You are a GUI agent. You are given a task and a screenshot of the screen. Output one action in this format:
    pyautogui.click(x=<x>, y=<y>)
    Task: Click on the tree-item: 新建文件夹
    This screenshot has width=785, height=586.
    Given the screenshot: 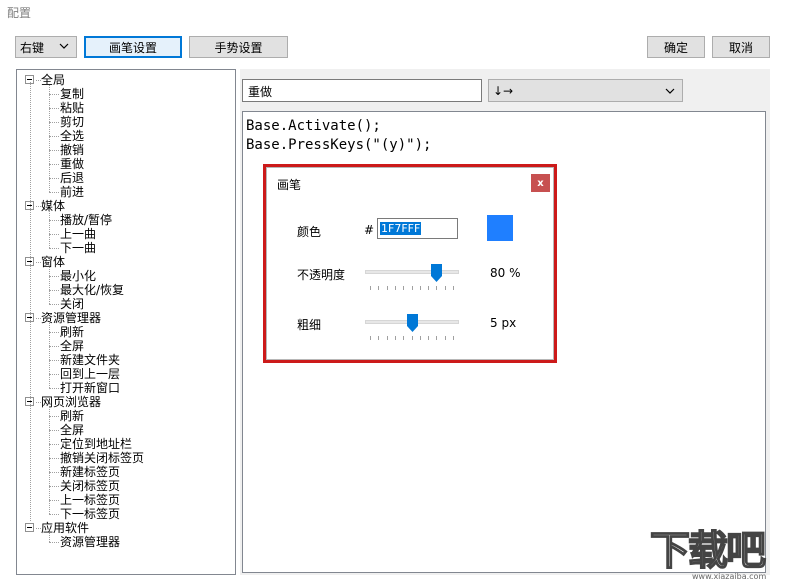 What is the action you would take?
    pyautogui.click(x=90, y=360)
    